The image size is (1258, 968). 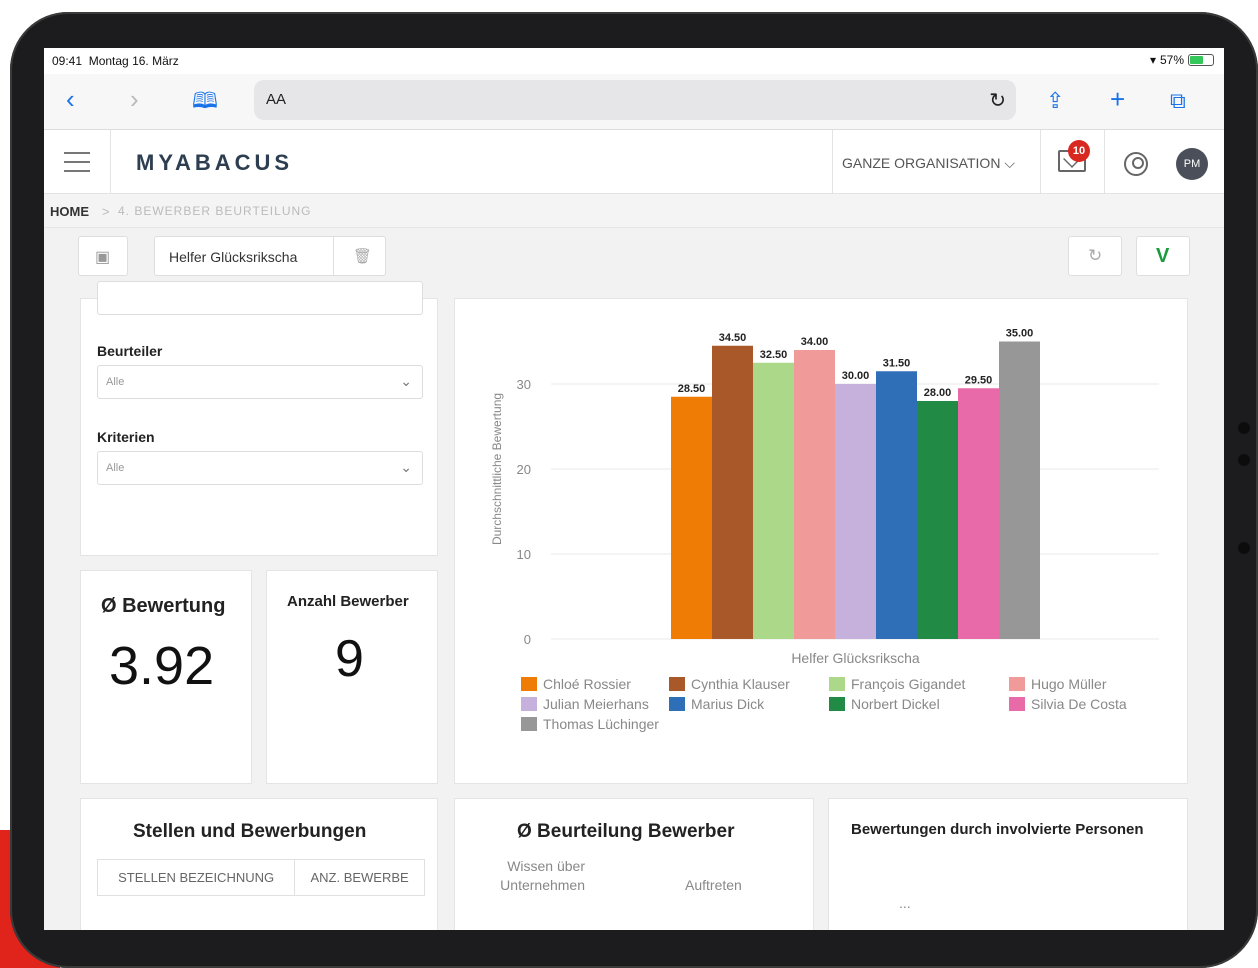 I want to click on beurteiler-value: Alle, so click(x=115, y=382).